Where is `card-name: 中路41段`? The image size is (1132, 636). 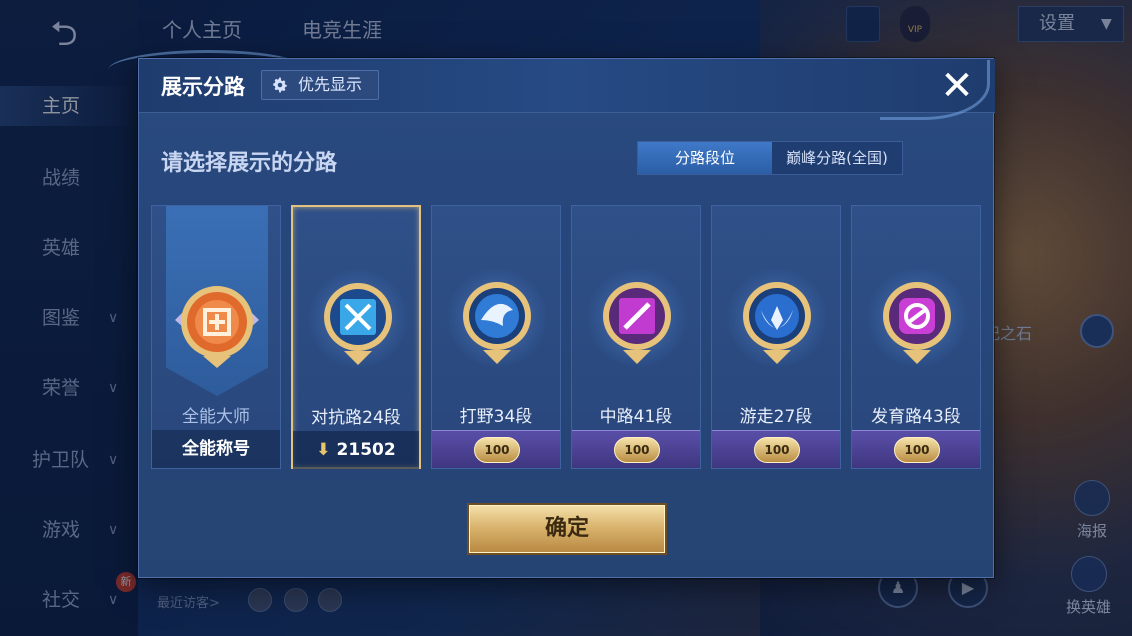 card-name: 中路41段 is located at coordinates (636, 417).